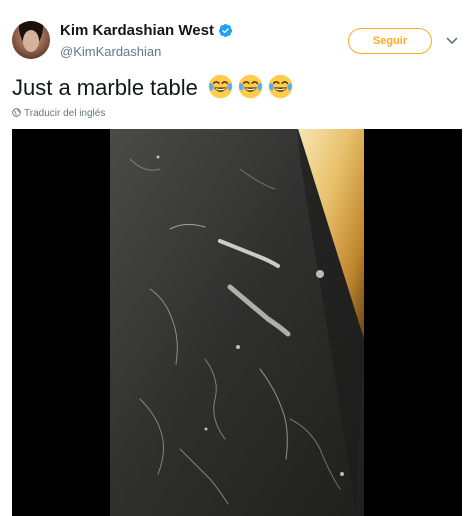  I want to click on translate-label: Traducir del inglés, so click(65, 113).